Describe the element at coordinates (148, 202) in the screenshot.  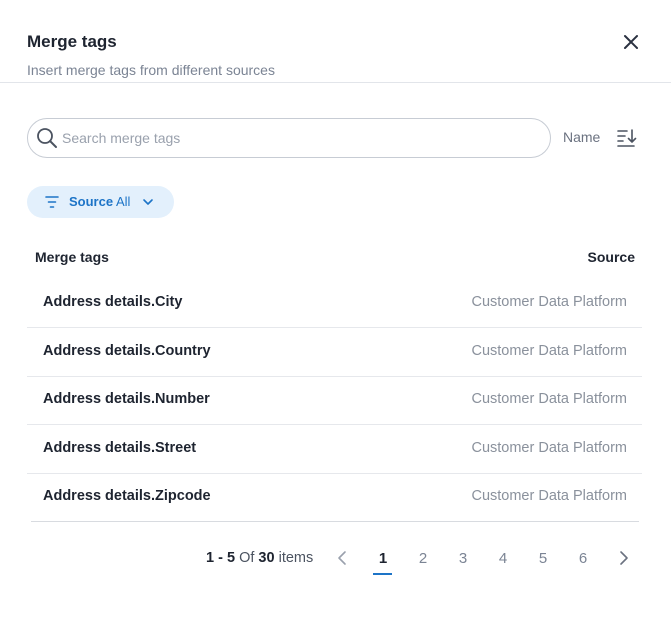
I see `chevron-down-icon` at that location.